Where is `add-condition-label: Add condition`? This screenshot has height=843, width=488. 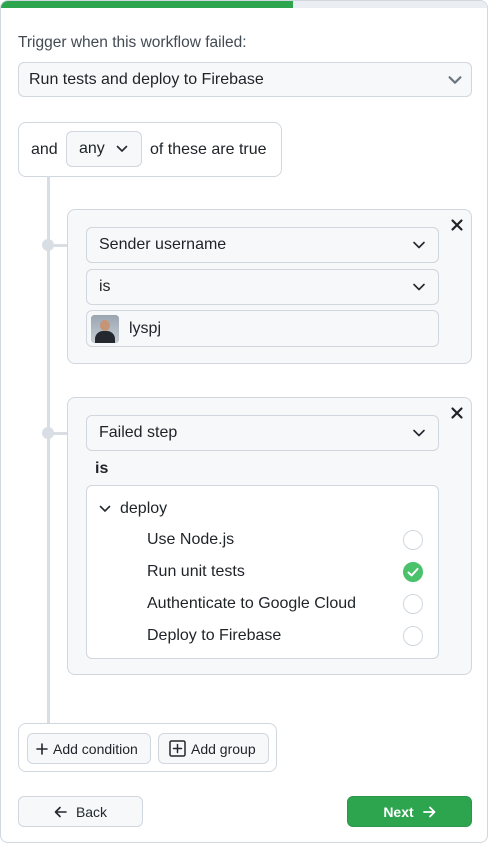 add-condition-label: Add condition is located at coordinates (95, 748).